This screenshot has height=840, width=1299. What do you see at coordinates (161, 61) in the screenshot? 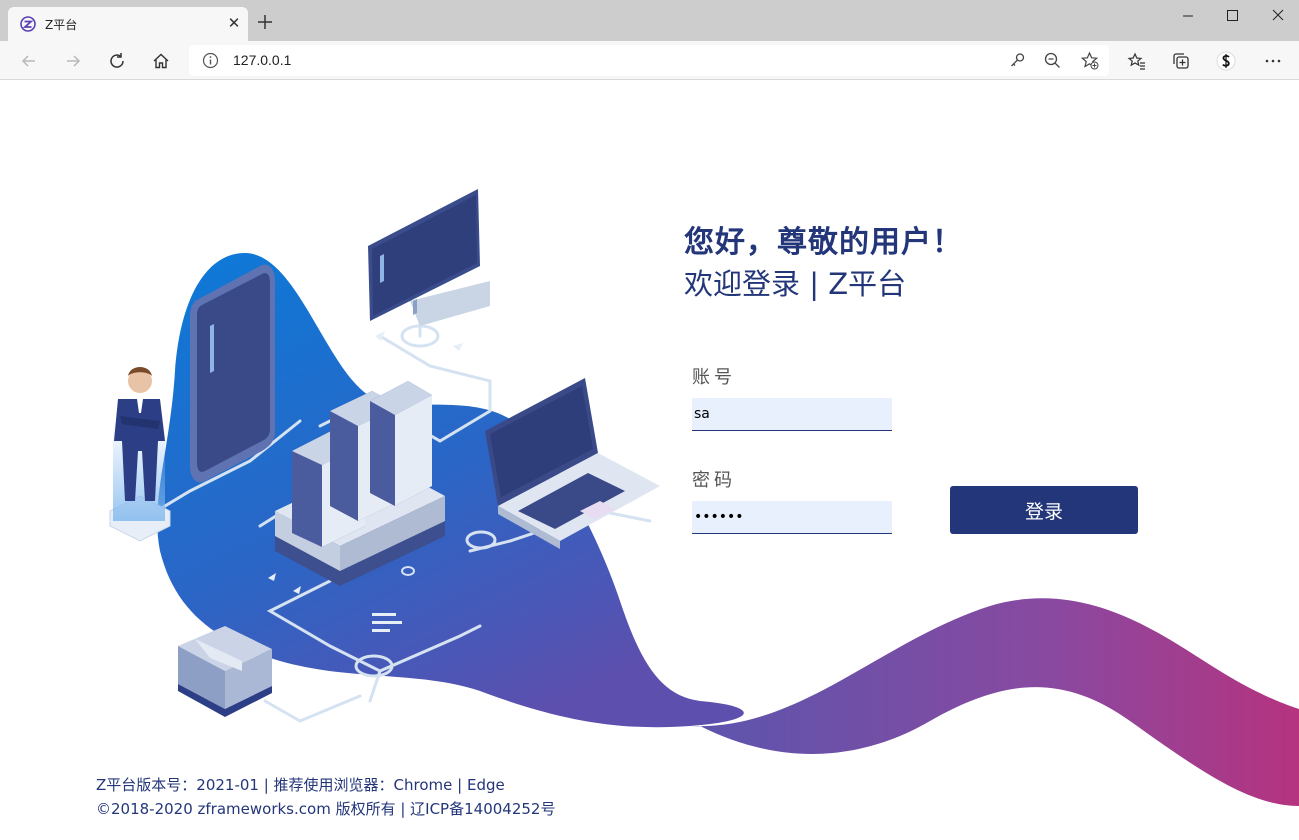
I see `home-icon` at bounding box center [161, 61].